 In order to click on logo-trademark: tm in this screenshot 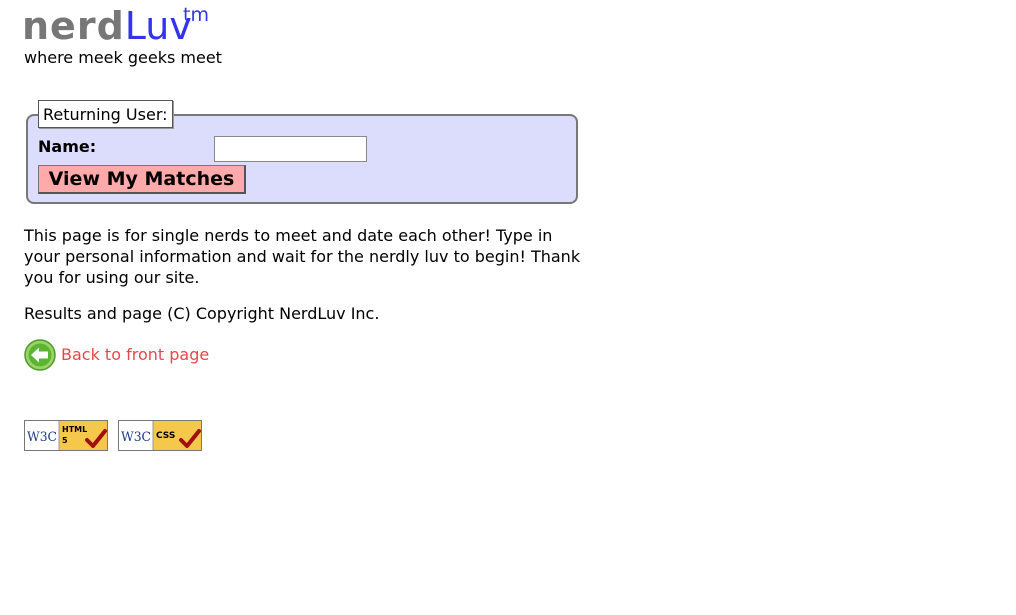, I will do `click(196, 15)`.